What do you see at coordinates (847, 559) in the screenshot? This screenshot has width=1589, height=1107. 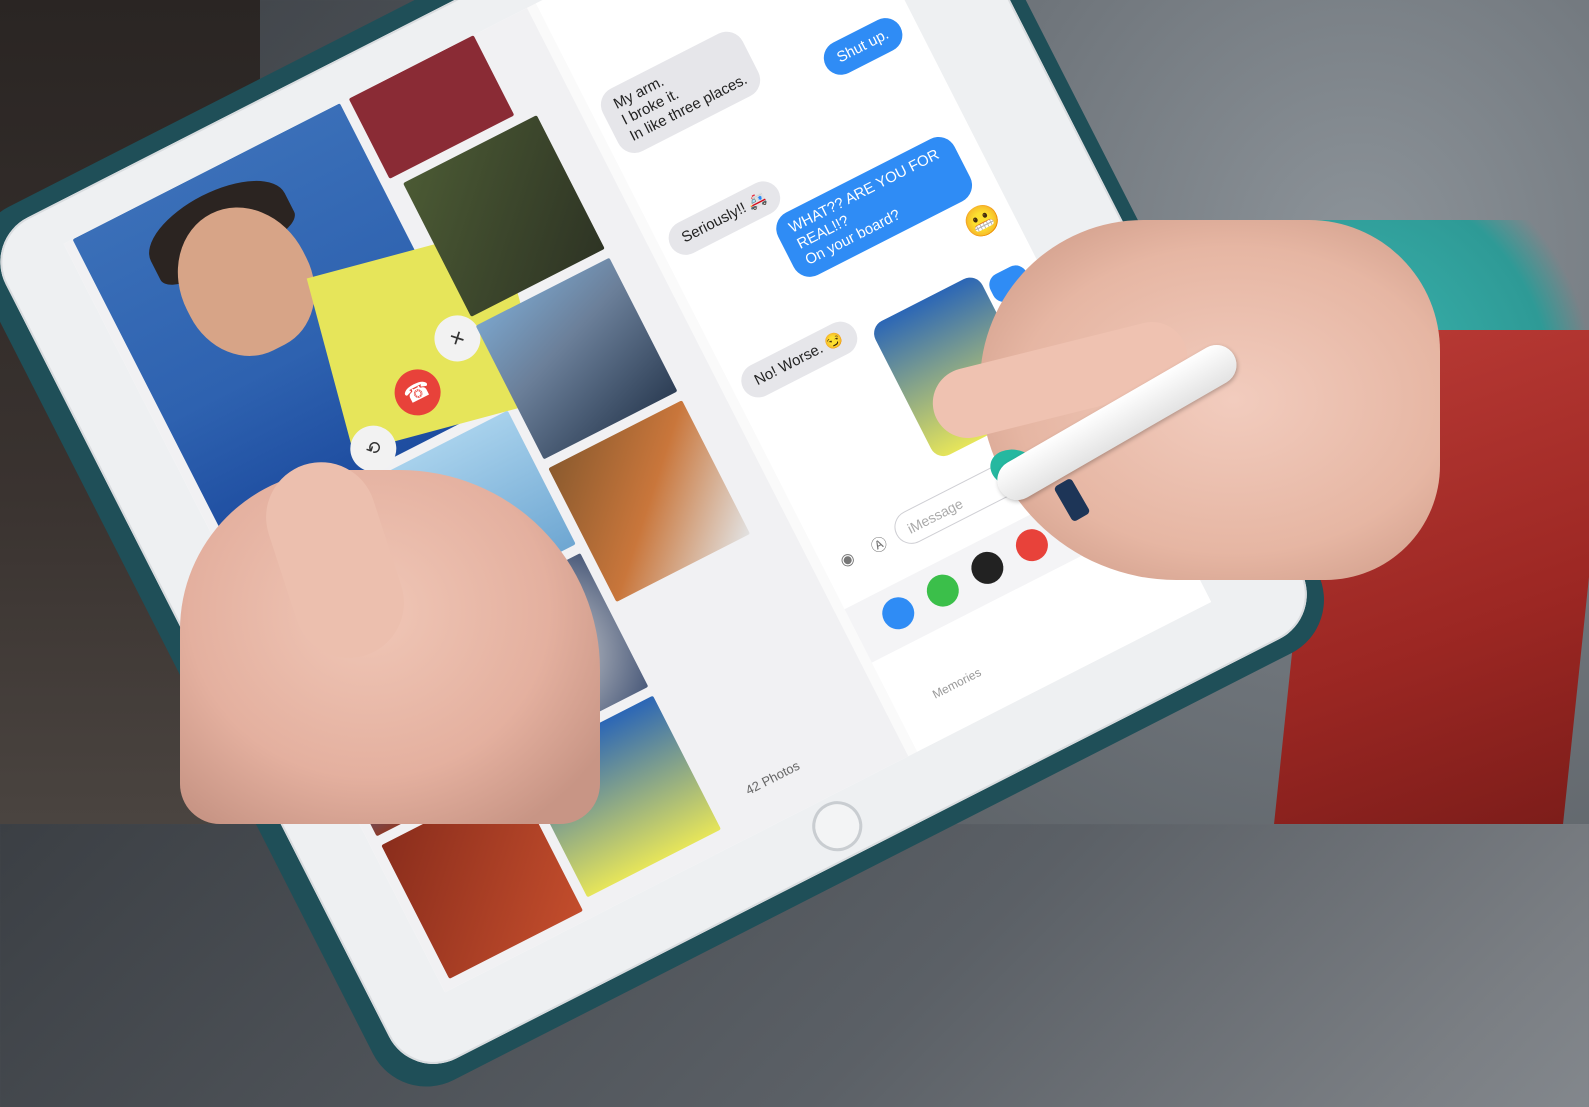 I see `camera-icon: ◉` at bounding box center [847, 559].